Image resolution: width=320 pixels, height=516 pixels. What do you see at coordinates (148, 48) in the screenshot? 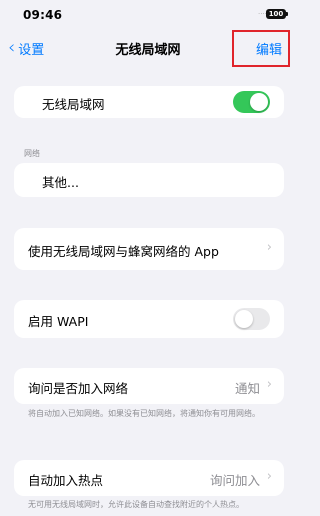
I see `navigation-bar: ‹ 设置 无线局域网 编辑` at bounding box center [148, 48].